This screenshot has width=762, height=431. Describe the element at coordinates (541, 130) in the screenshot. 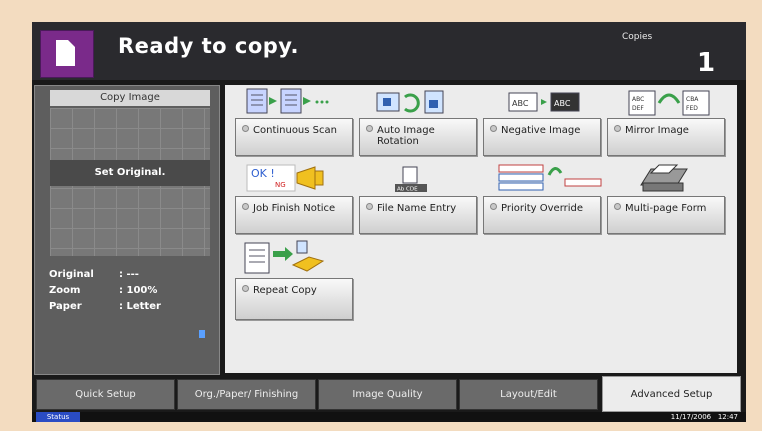

I see `button-label: Negative Image` at that location.